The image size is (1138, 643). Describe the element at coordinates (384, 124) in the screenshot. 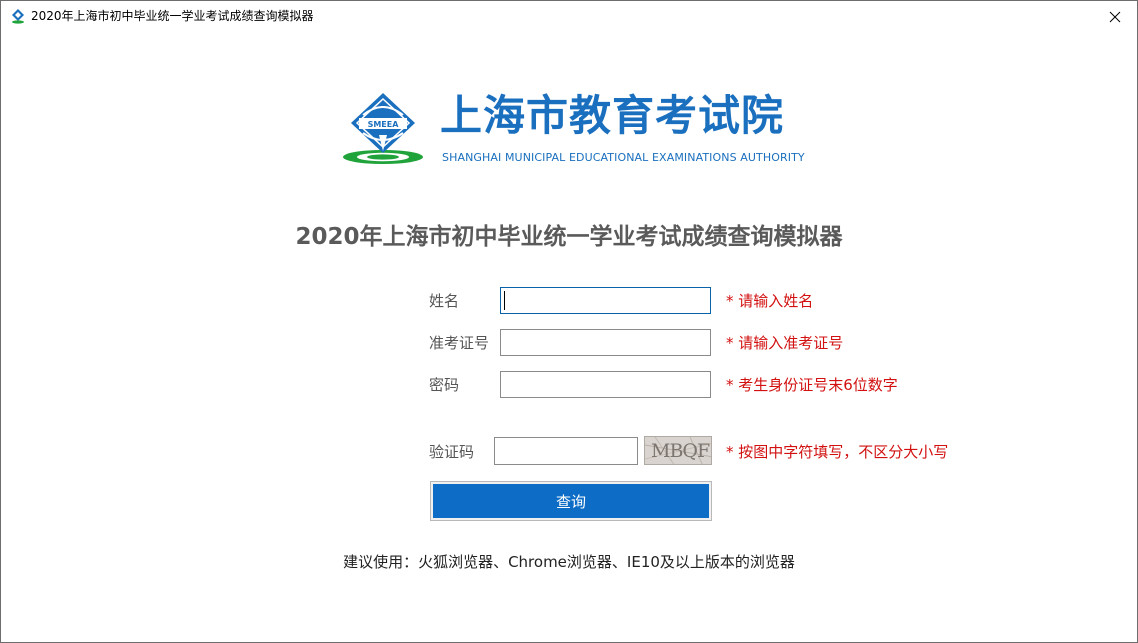

I see `svg-text: SMEEA` at that location.